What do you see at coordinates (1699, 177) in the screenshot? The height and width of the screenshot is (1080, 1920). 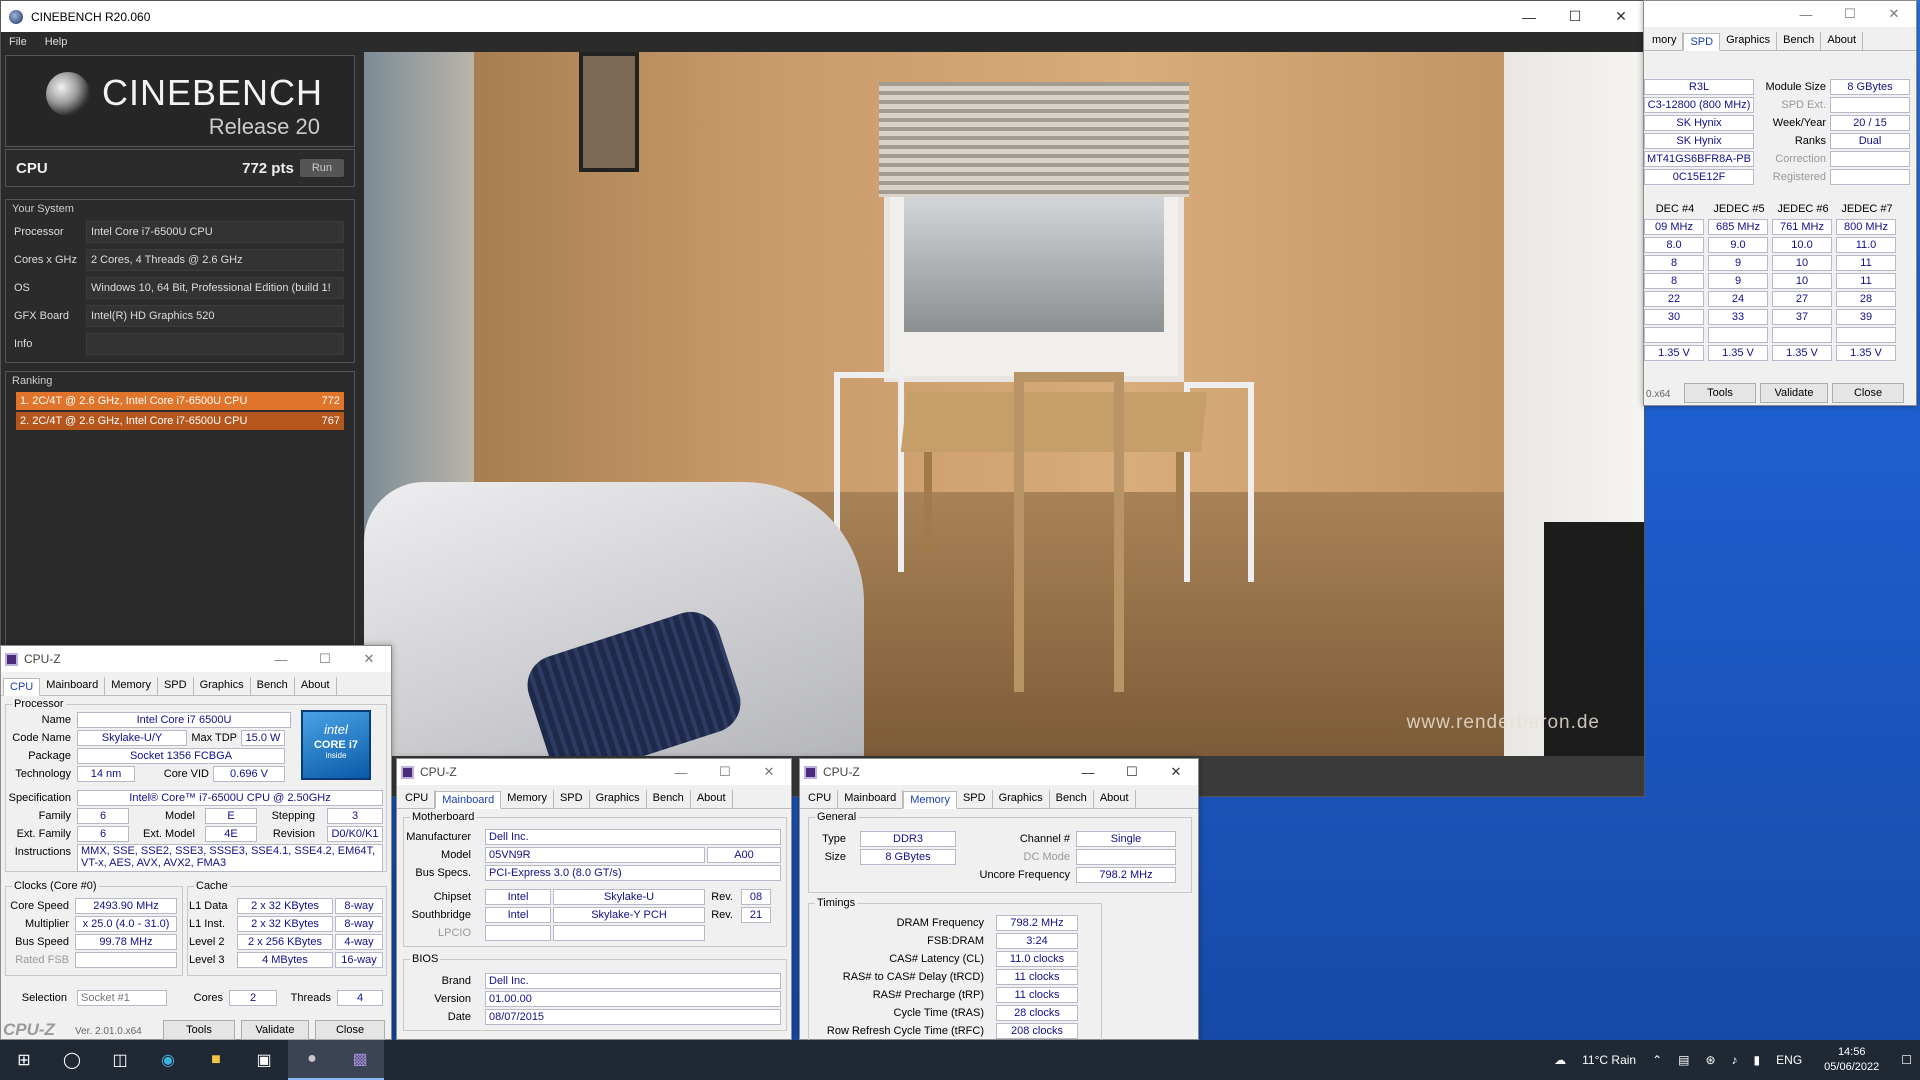 I see `spd-left-value: 0C15E12F` at bounding box center [1699, 177].